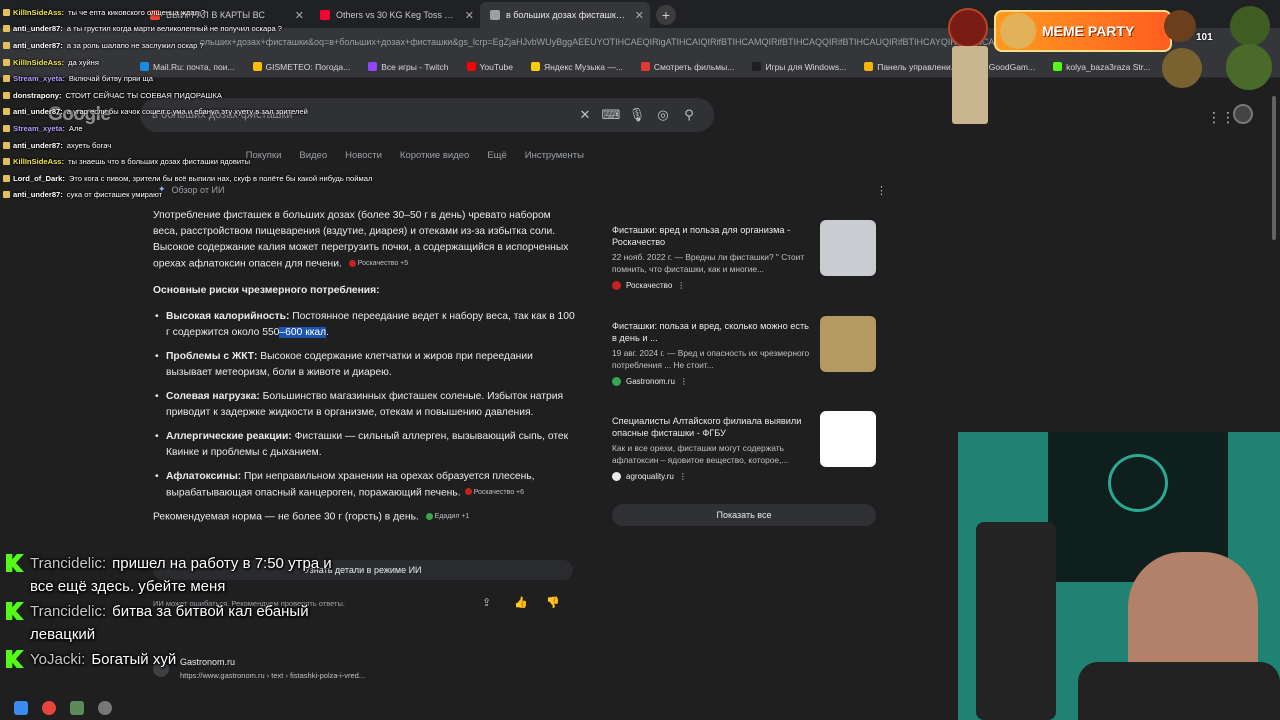 Image resolution: width=1280 pixels, height=720 pixels. I want to click on citation-label: Роскачество +5, so click(383, 263).